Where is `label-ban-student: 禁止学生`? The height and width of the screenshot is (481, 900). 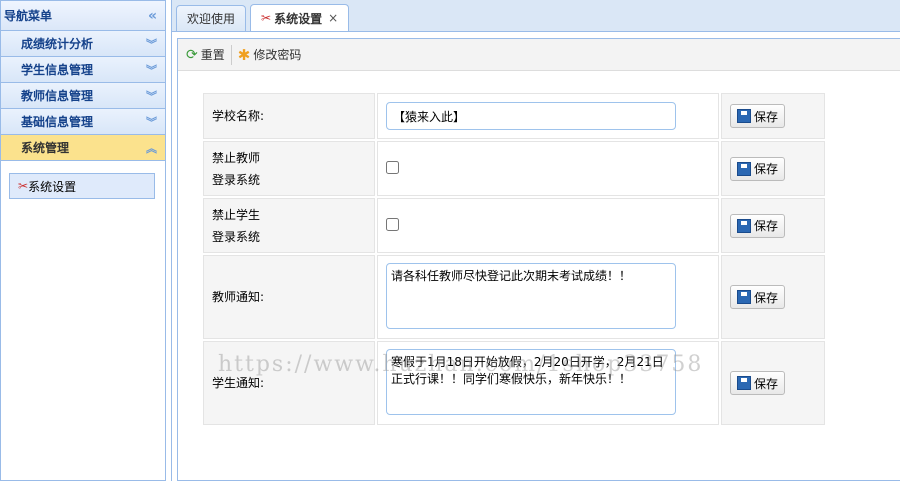
label-ban-student: 禁止学生 is located at coordinates (236, 214).